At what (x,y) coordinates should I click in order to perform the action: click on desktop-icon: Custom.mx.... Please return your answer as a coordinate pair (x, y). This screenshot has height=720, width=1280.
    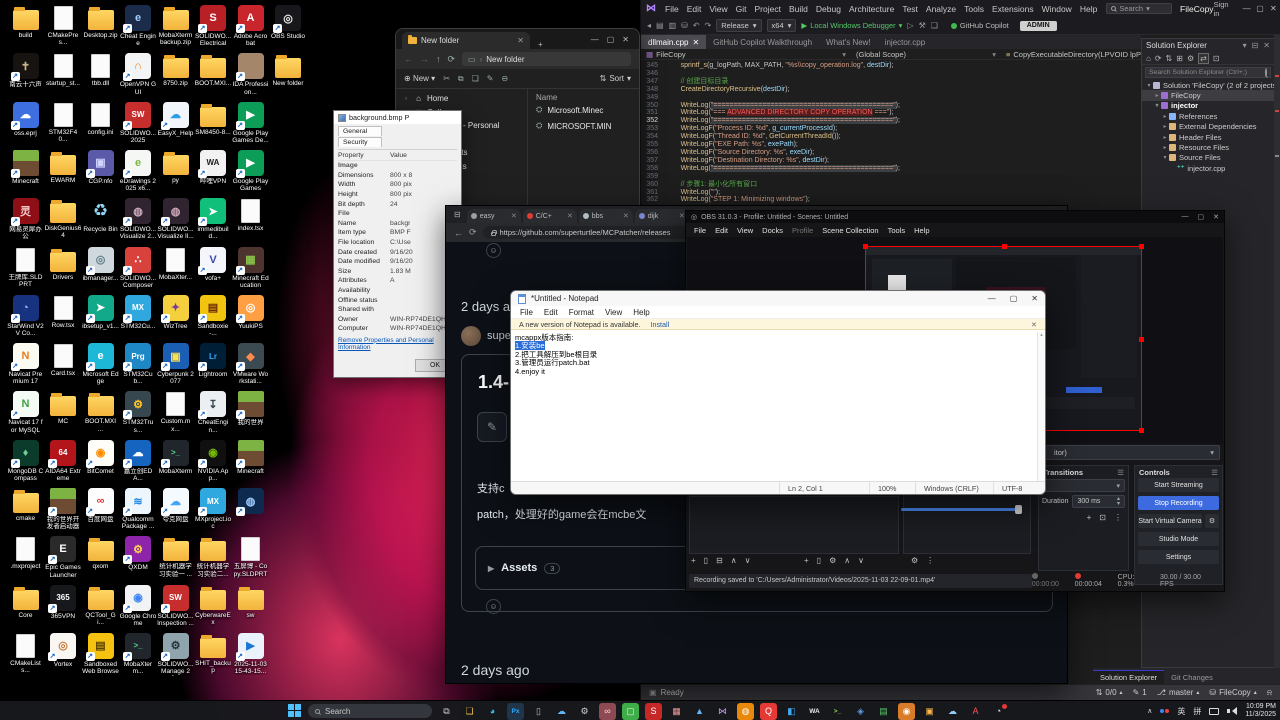
    Looking at the image, I should click on (175, 412).